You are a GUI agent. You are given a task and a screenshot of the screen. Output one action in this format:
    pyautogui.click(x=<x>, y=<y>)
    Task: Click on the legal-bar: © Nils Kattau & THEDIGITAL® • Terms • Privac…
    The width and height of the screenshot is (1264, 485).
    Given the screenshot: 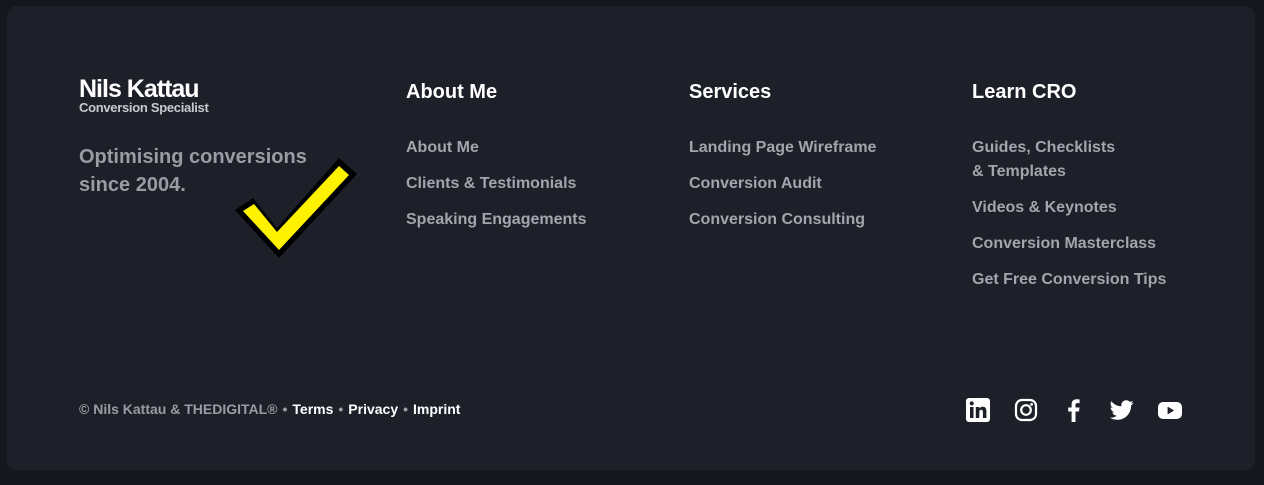 What is the action you would take?
    pyautogui.click(x=269, y=409)
    